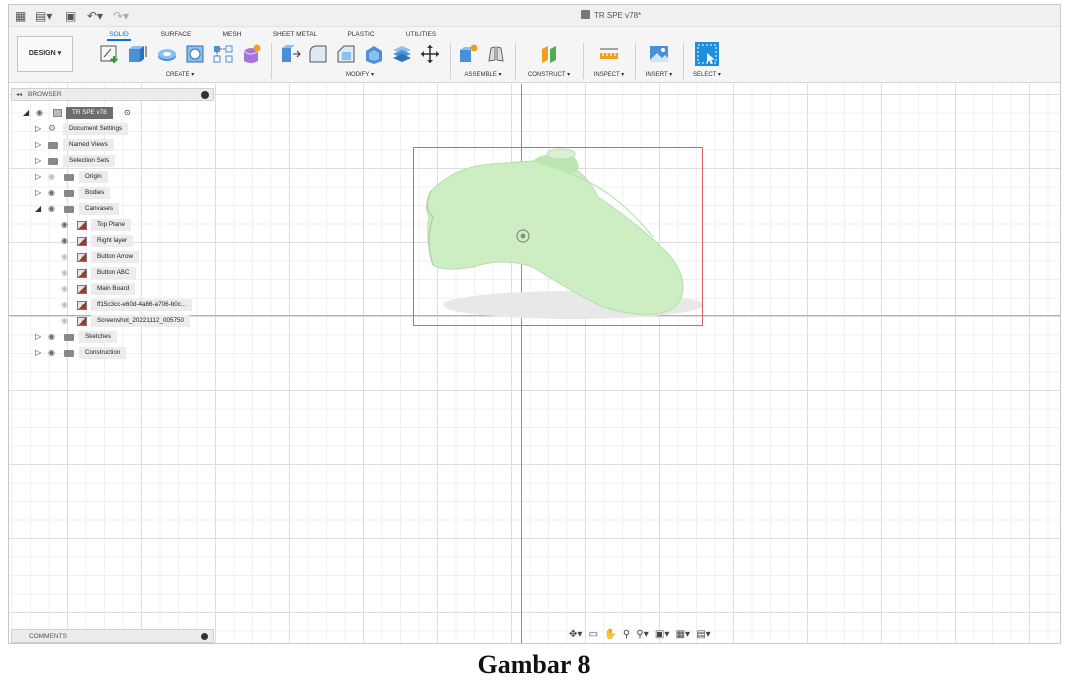  I want to click on tab-plastic: PLASTIC, so click(361, 35).